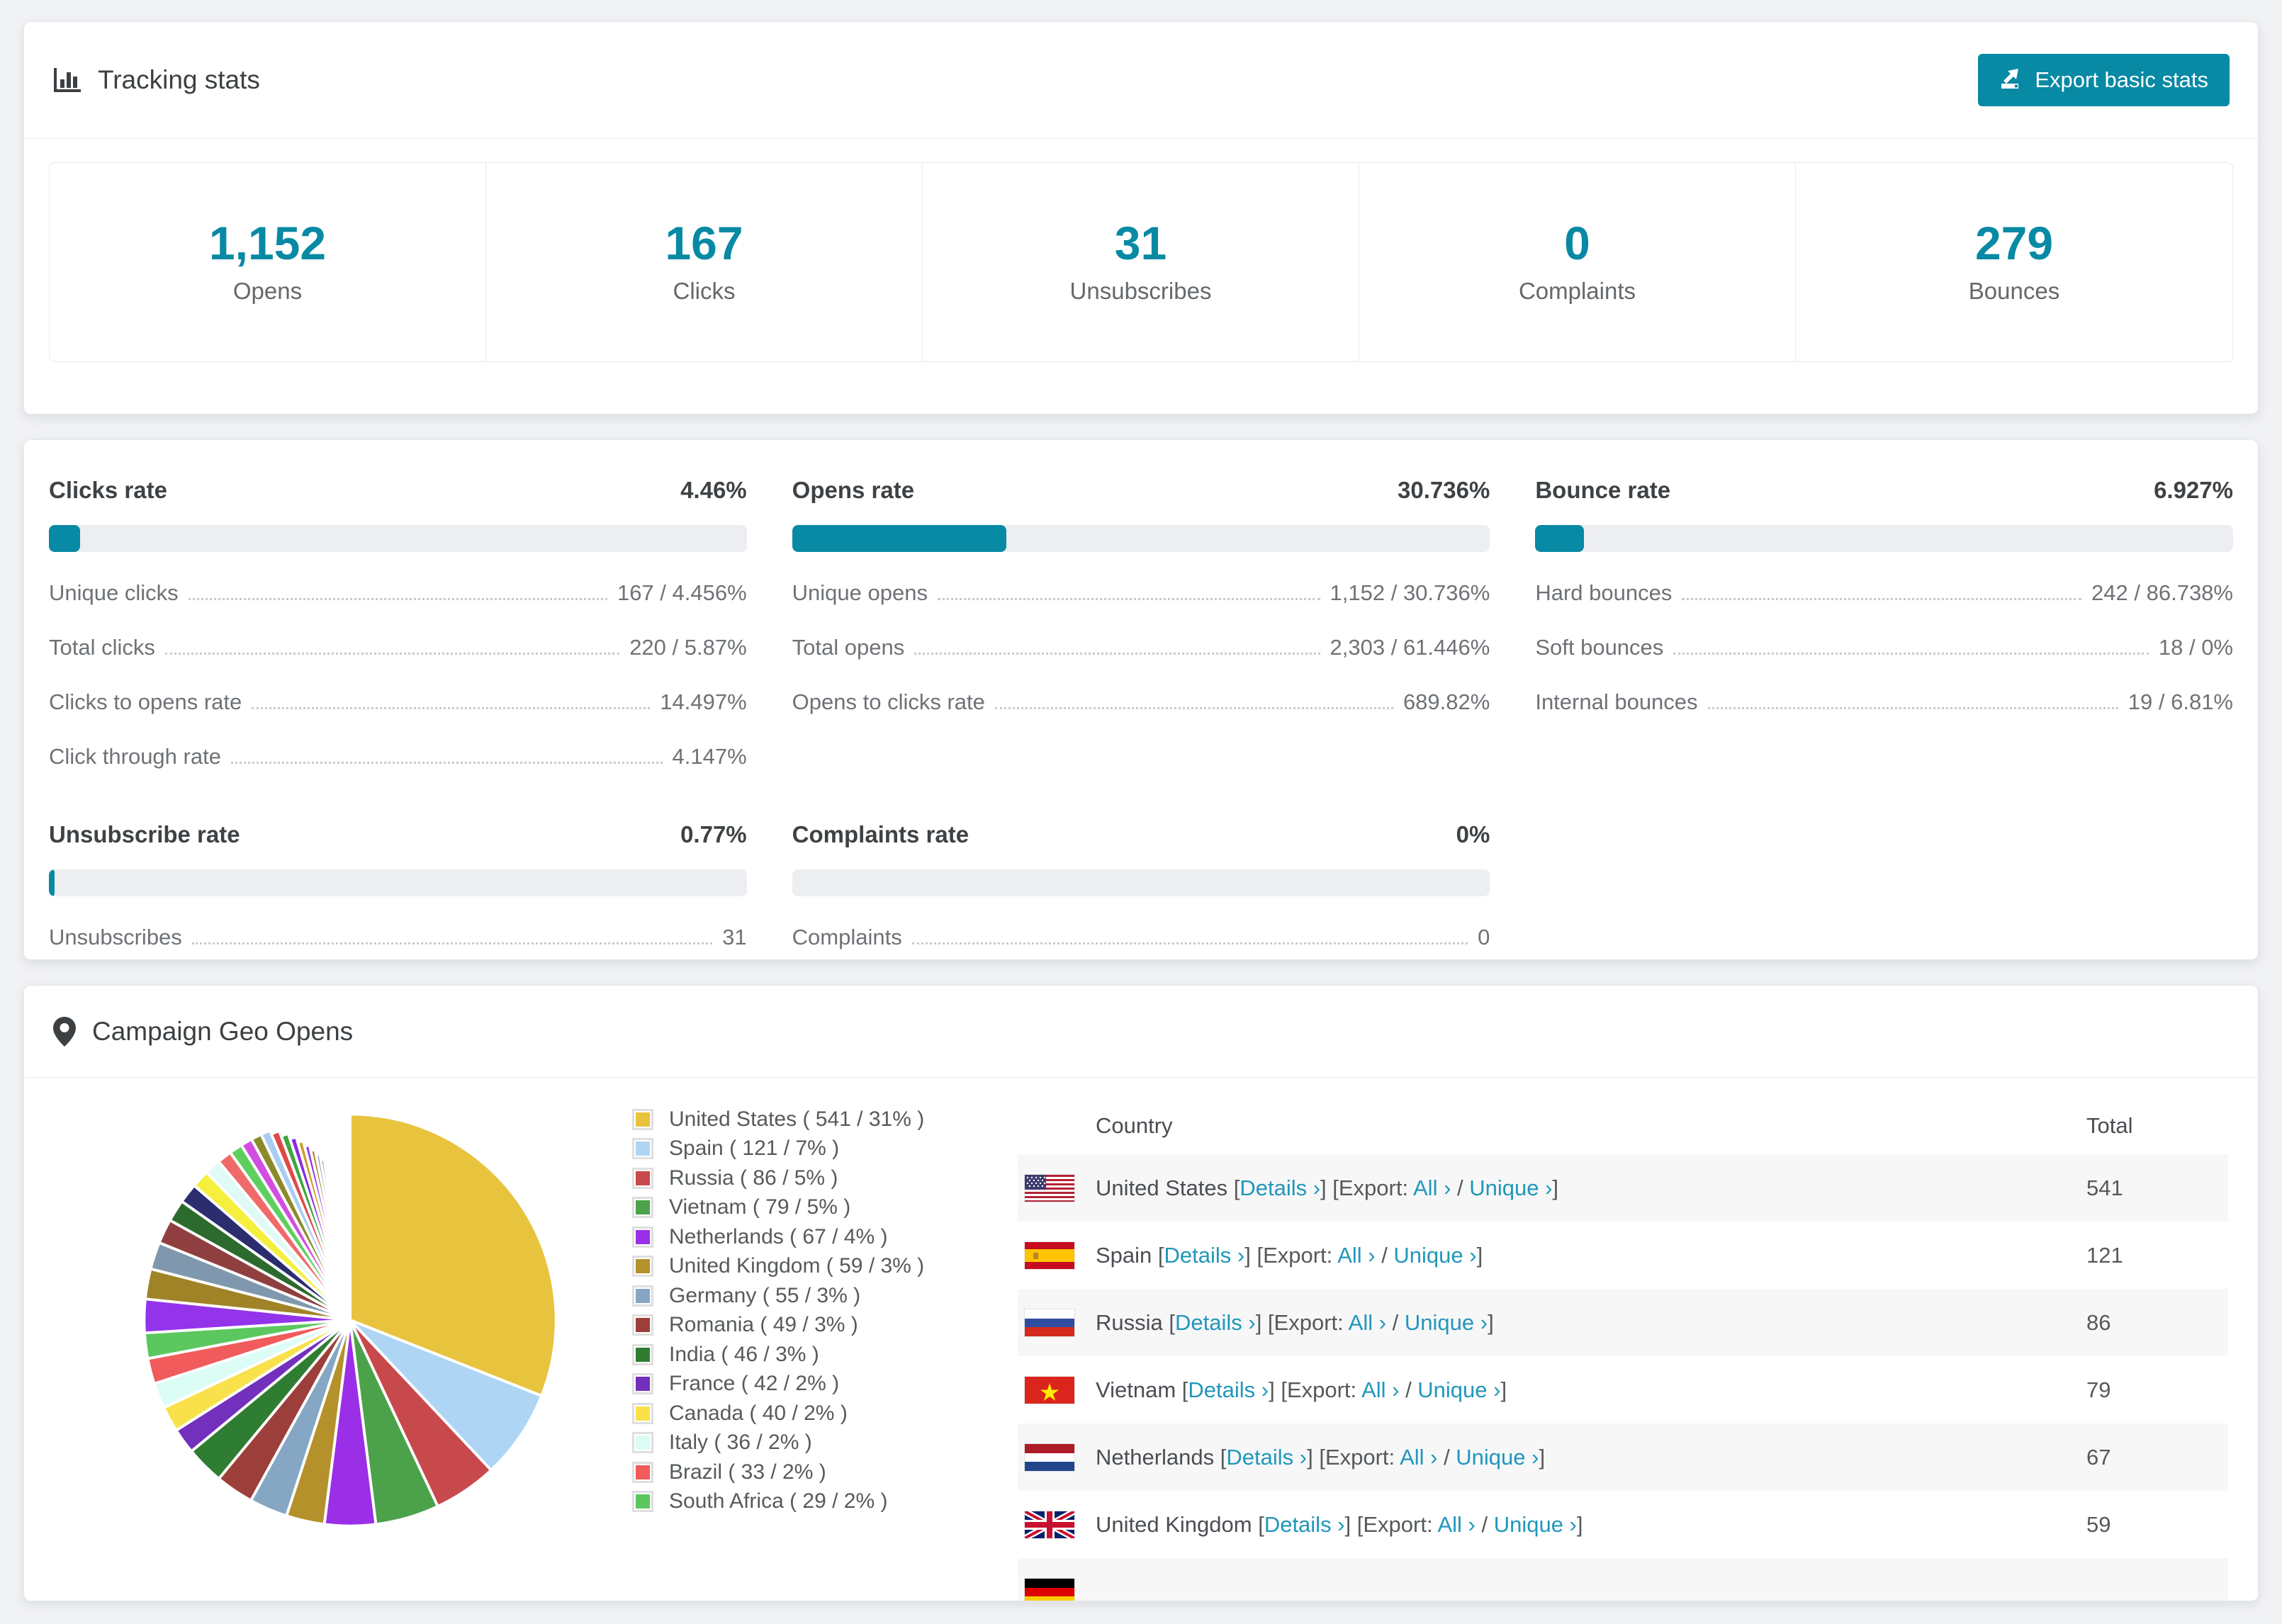 This screenshot has width=2282, height=1624. Describe the element at coordinates (688, 647) in the screenshot. I see `rate-row-value: 220 / 5.87%` at that location.